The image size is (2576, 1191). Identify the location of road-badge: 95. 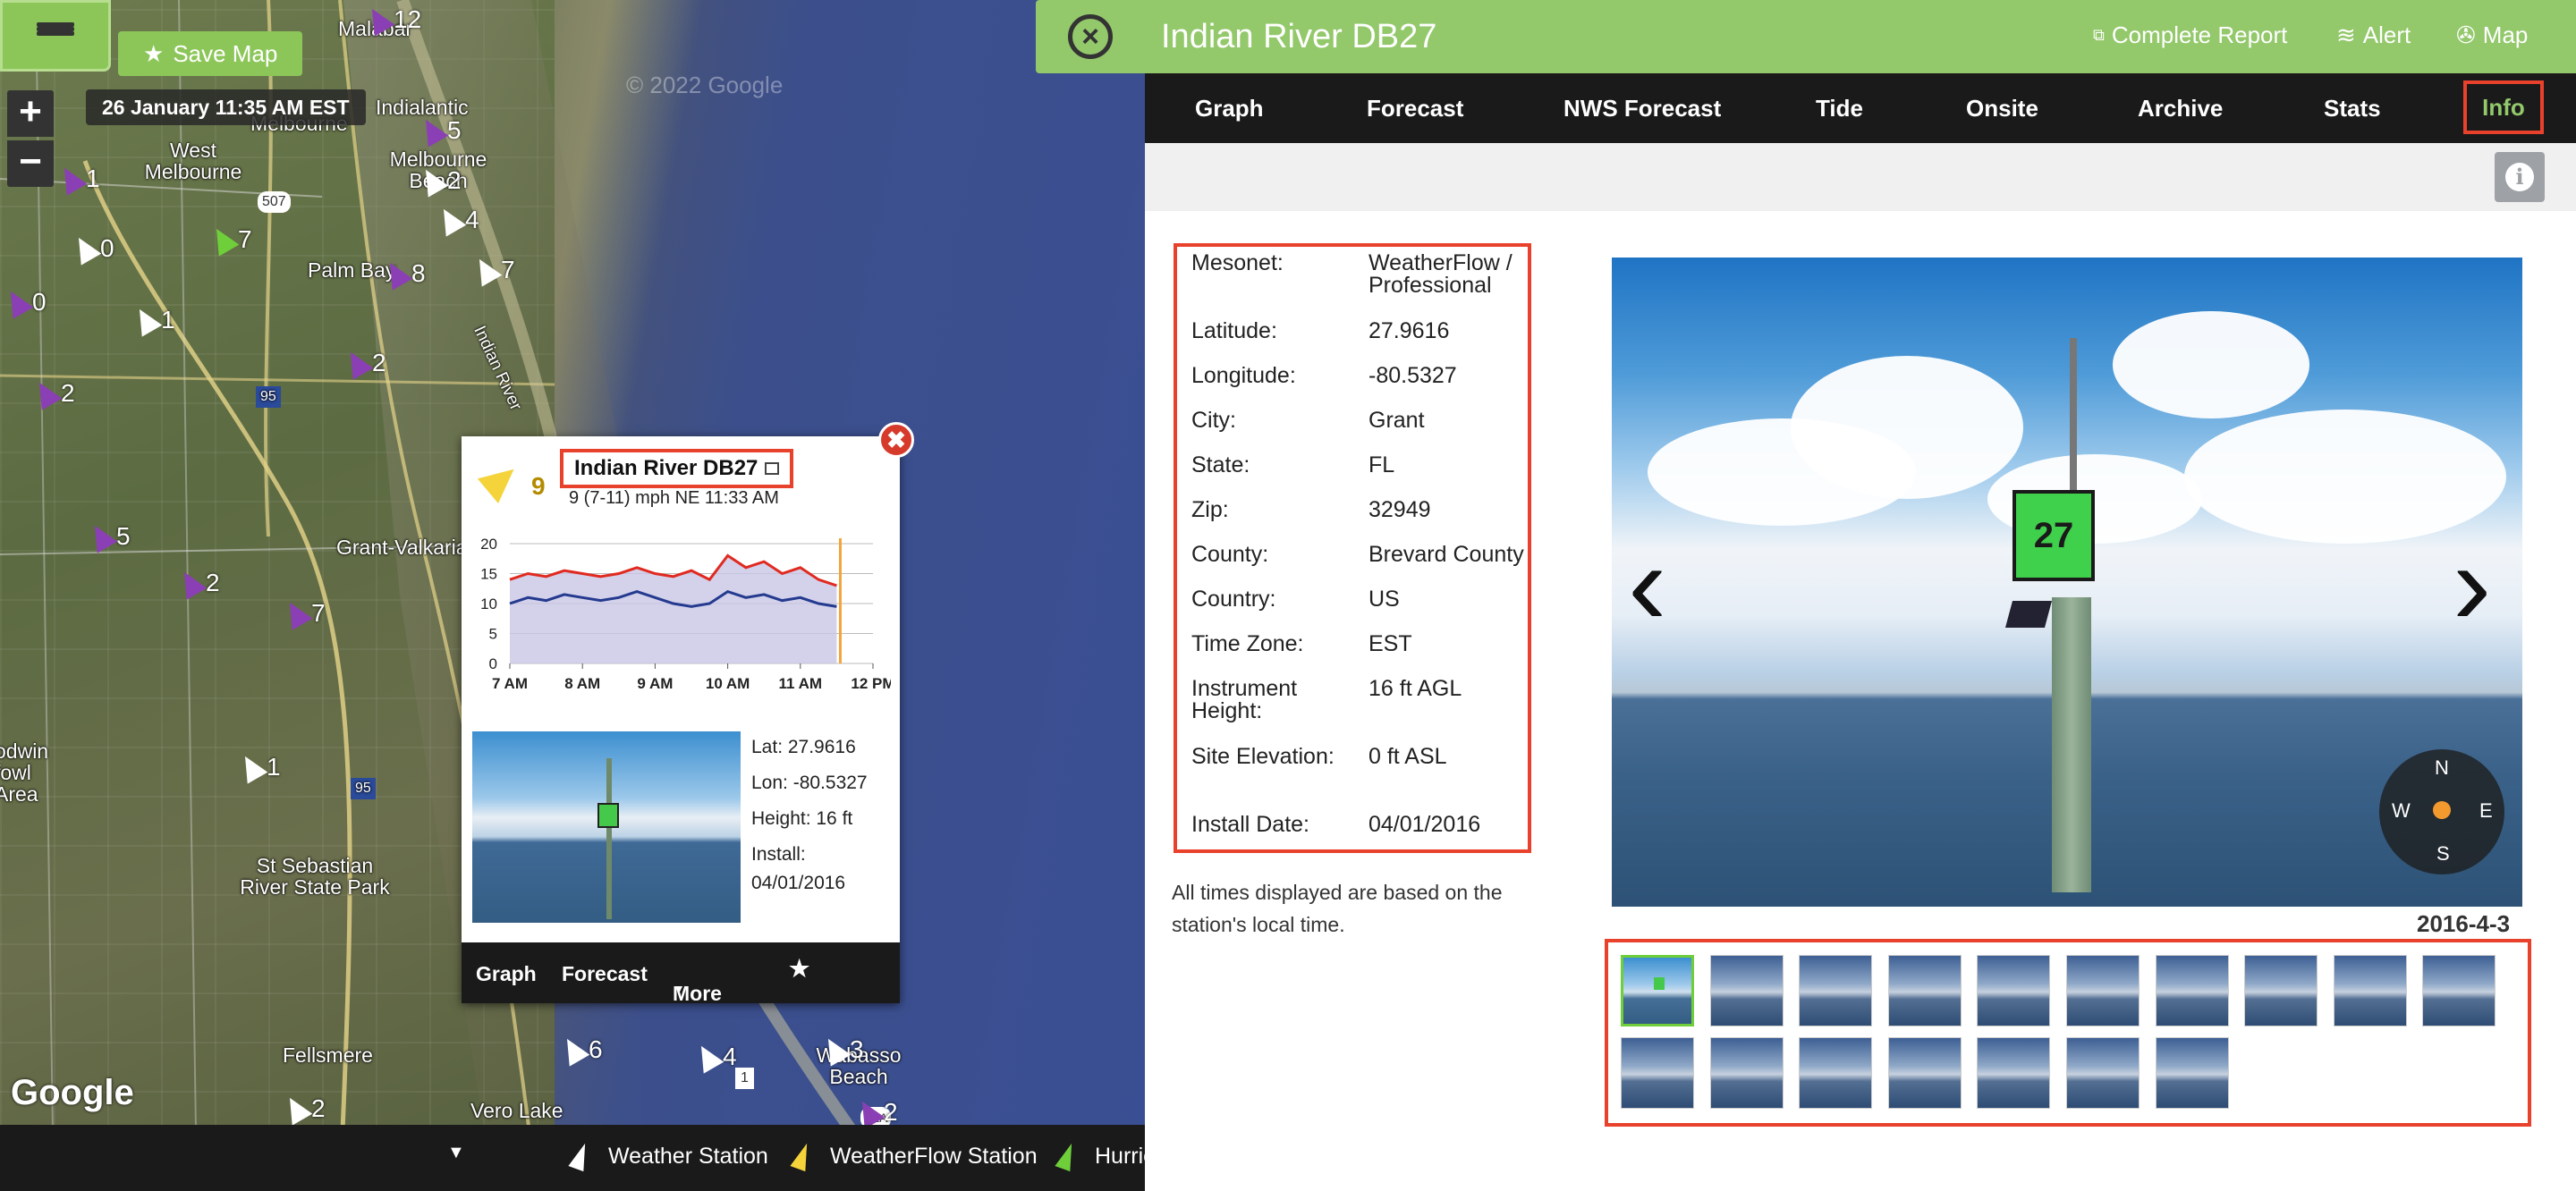
(363, 788).